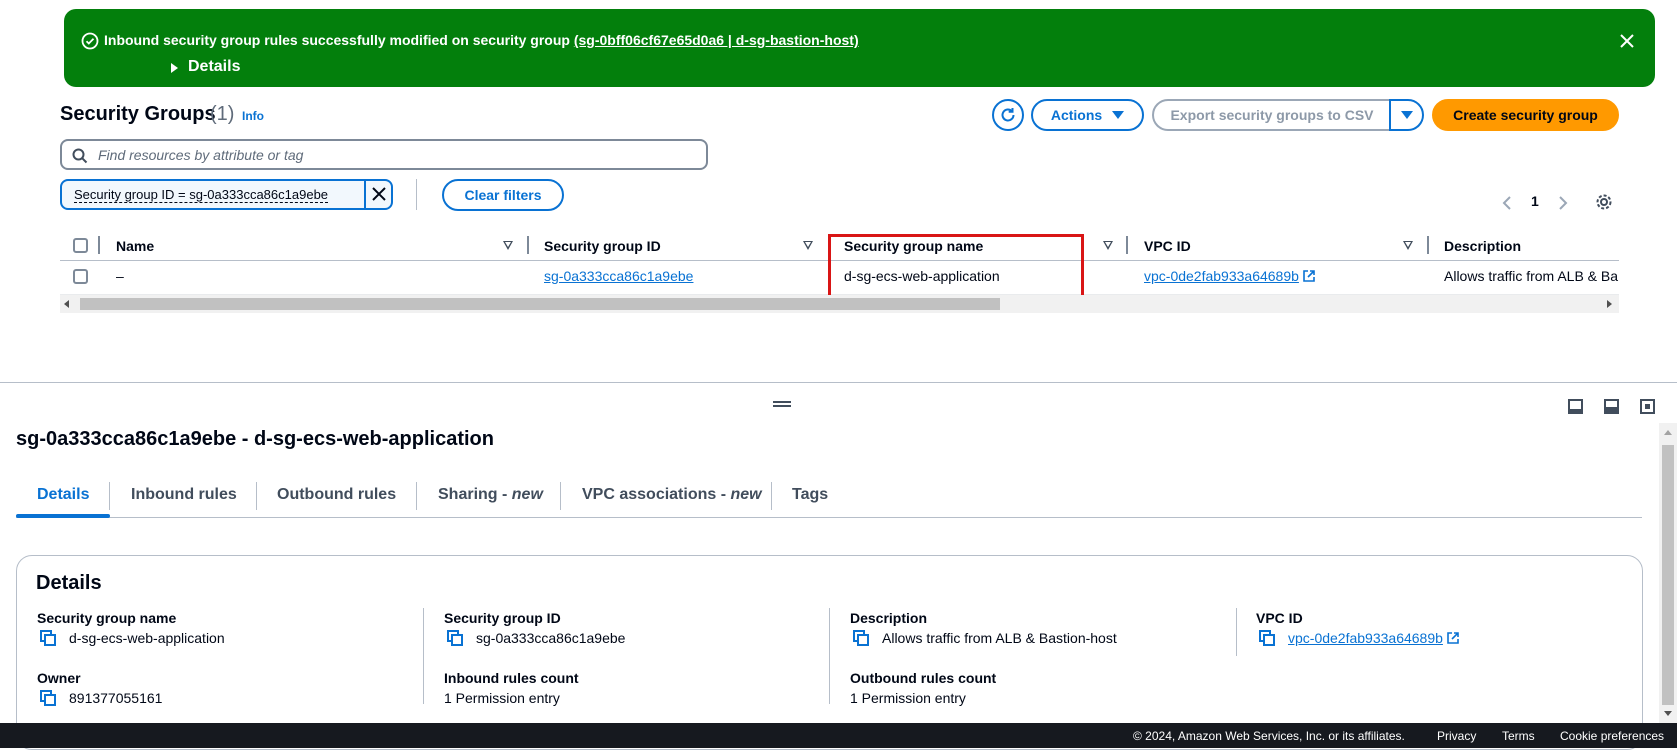  I want to click on create-security-group-button: Create security group, so click(1525, 115).